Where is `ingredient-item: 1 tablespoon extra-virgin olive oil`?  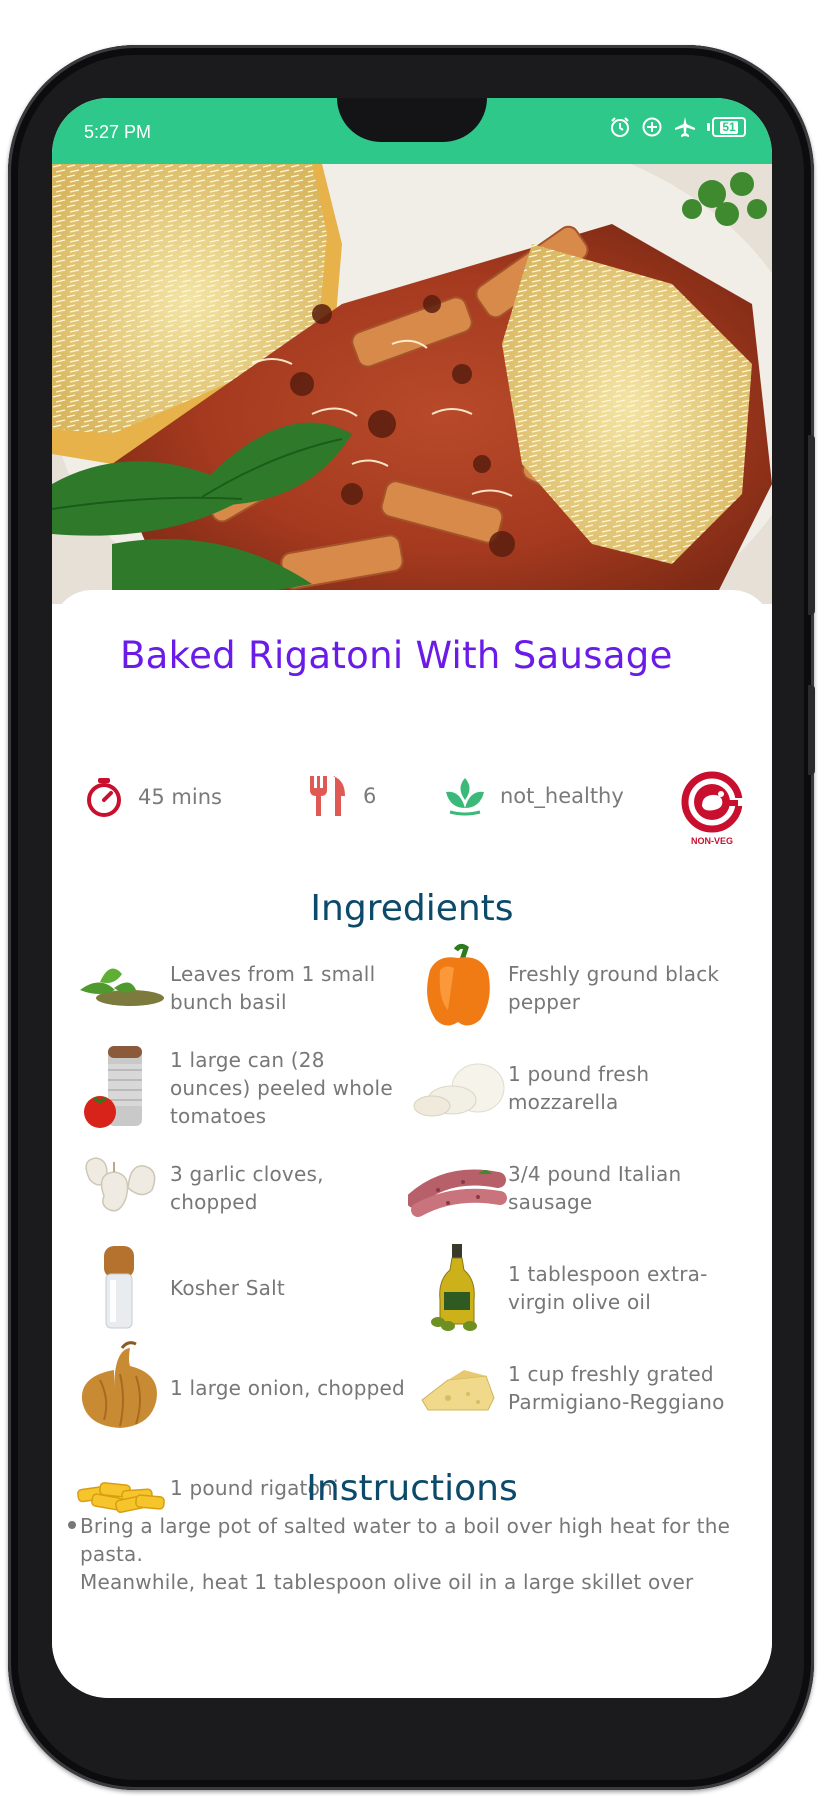
ingredient-item: 1 tablespoon extra-virgin olive oil is located at coordinates (578, 1287).